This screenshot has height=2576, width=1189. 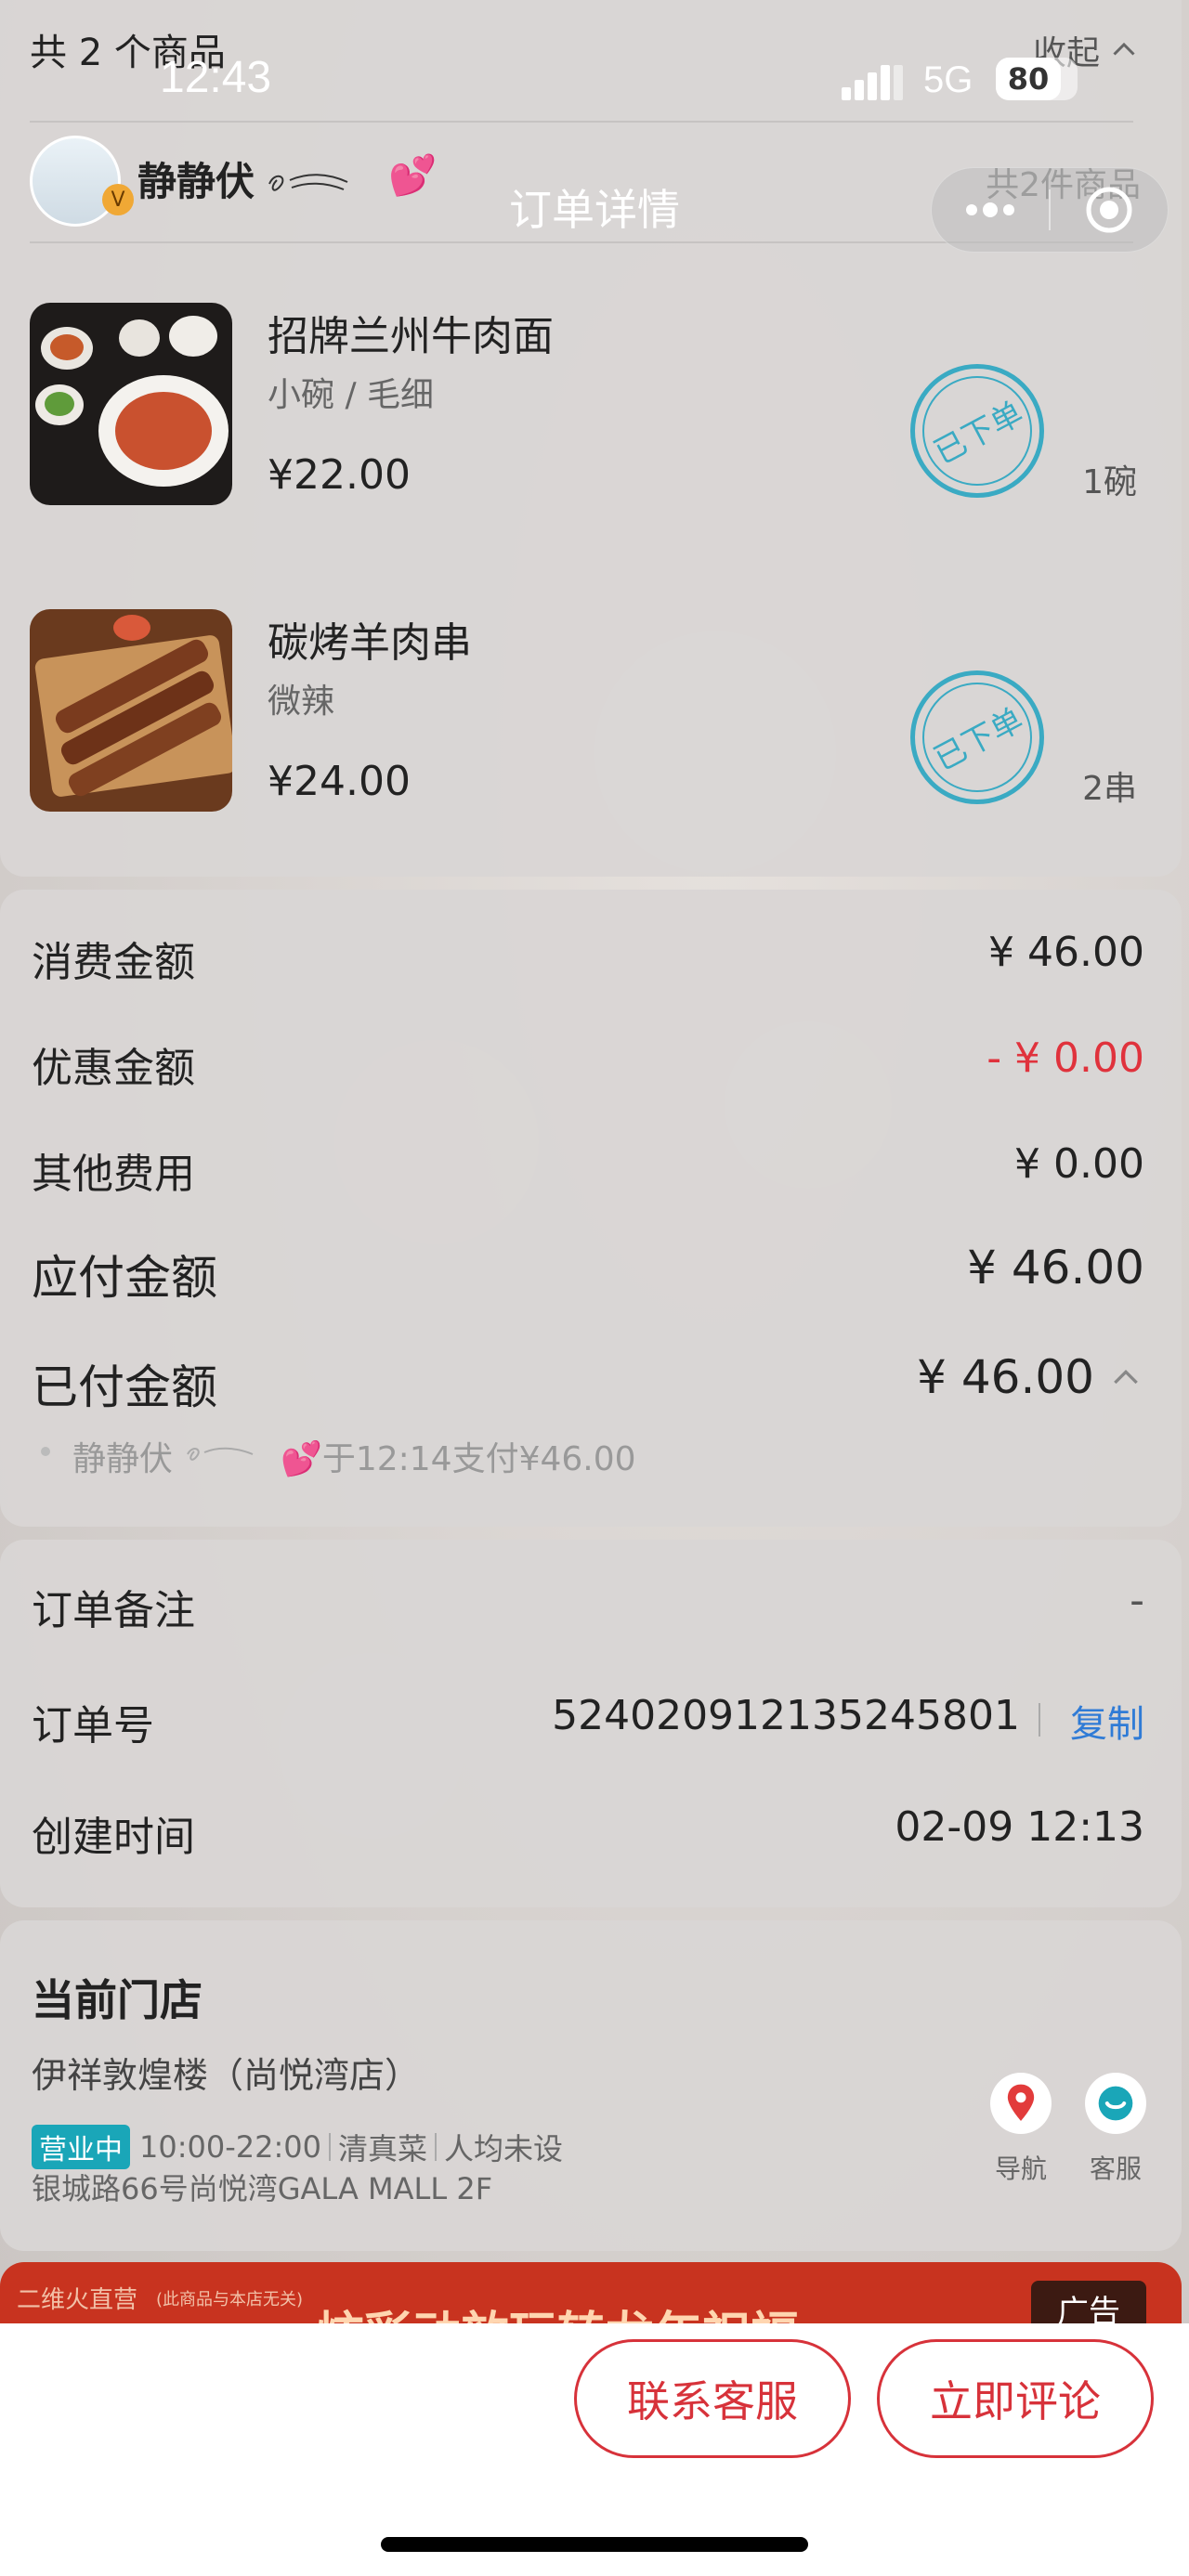 I want to click on product-price: ¥22.00, so click(x=339, y=475).